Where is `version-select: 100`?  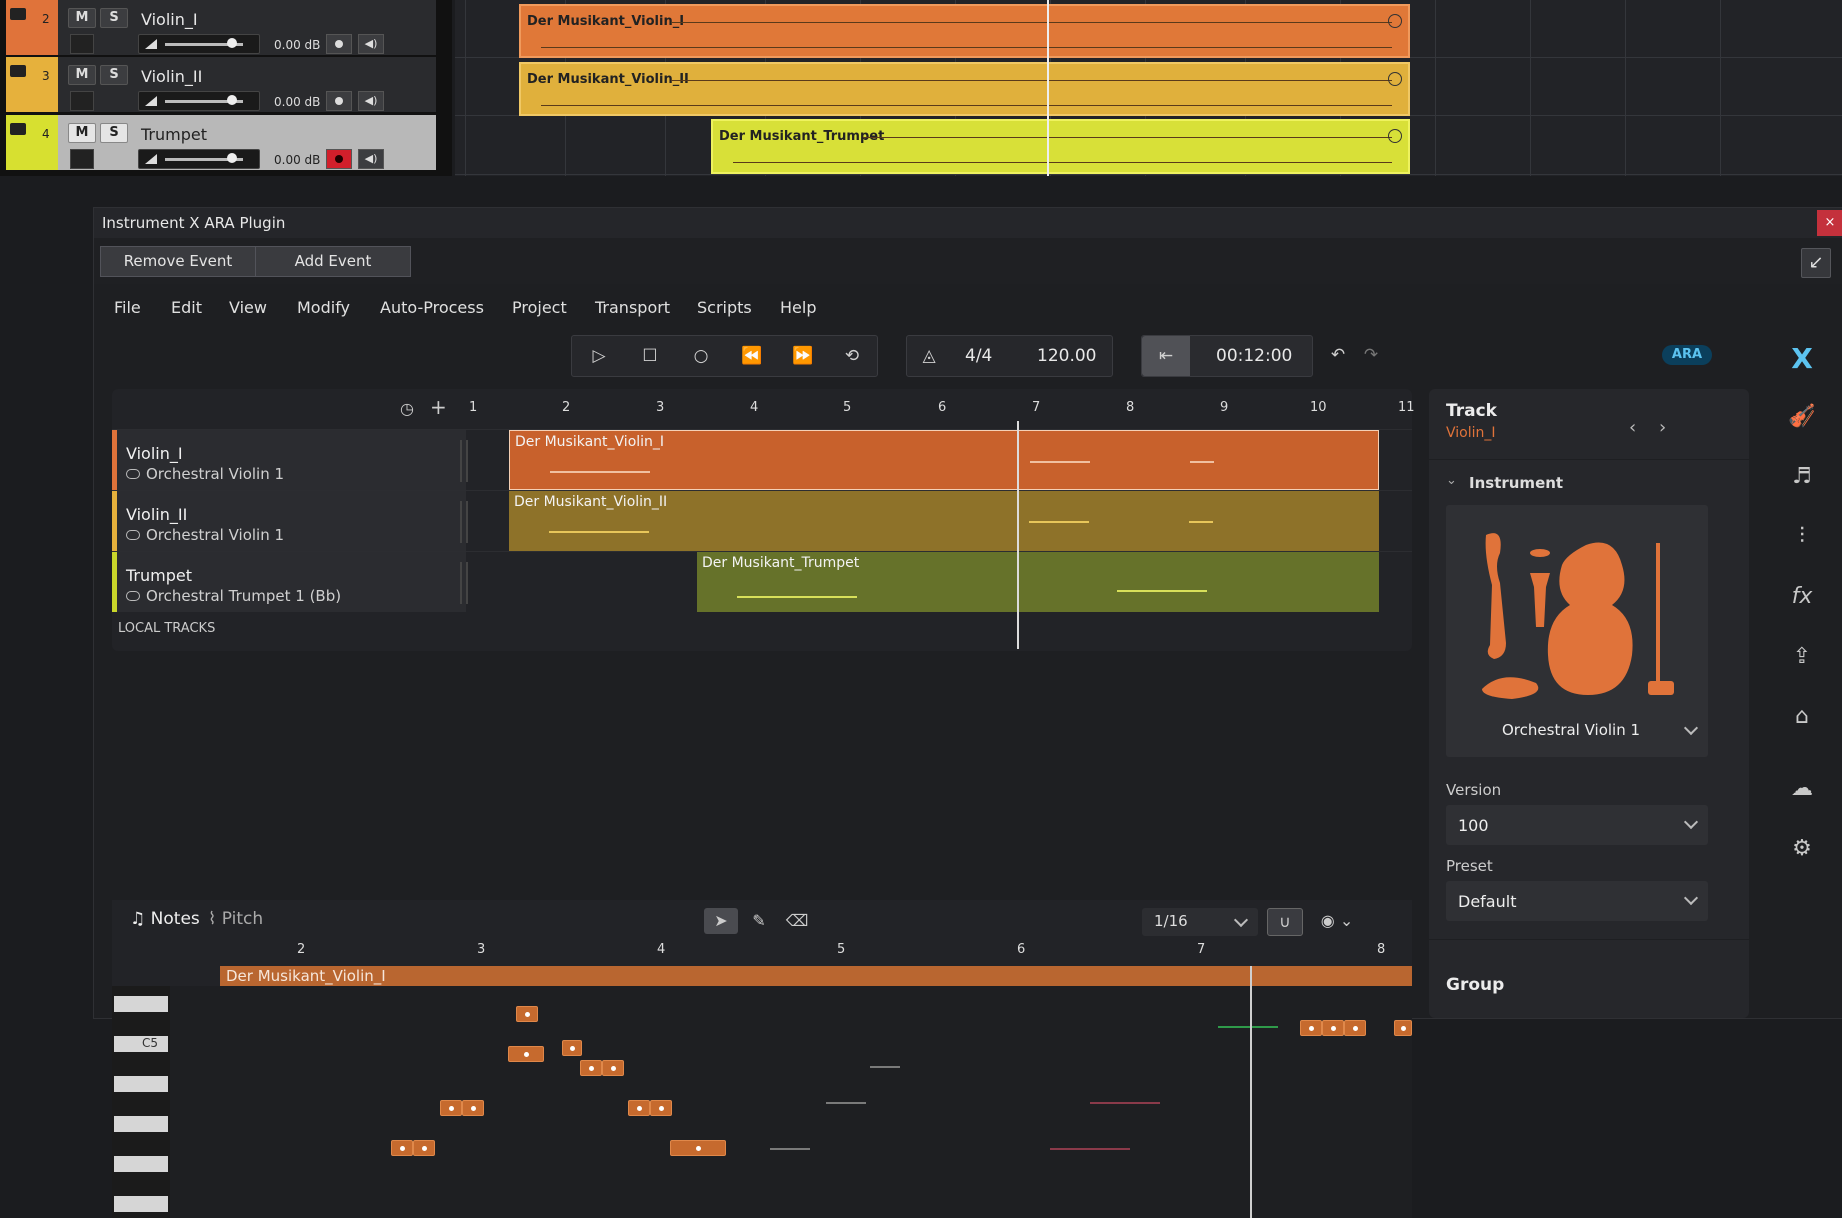
version-select: 100 is located at coordinates (1577, 825).